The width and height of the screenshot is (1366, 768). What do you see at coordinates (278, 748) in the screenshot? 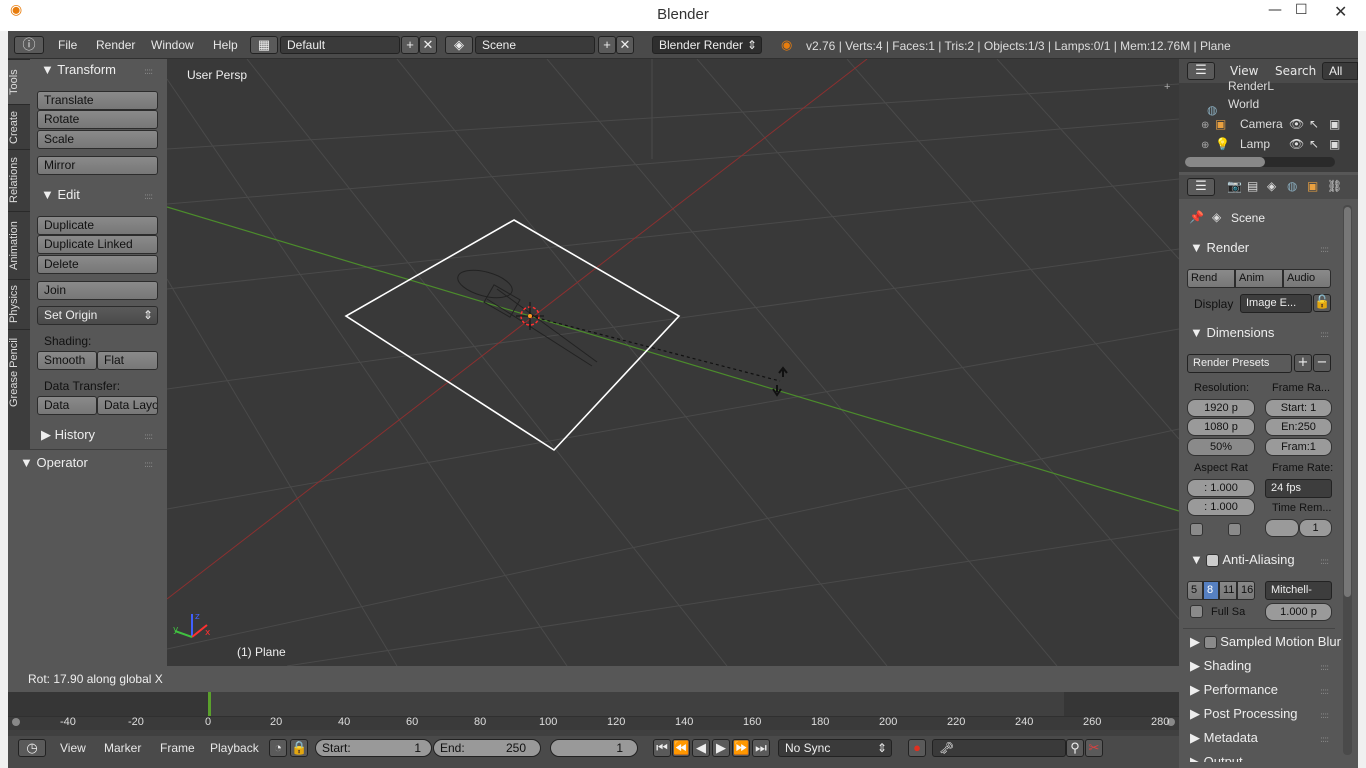
I see `preview-range-icon: ◔` at bounding box center [278, 748].